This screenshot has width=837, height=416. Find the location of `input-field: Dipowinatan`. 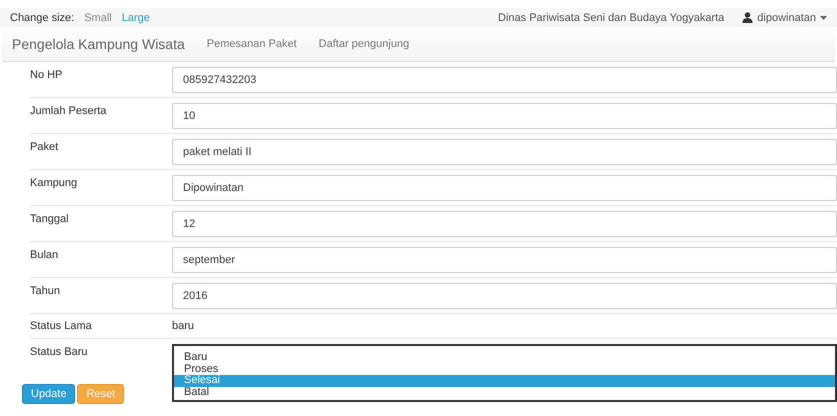

input-field: Dipowinatan is located at coordinates (504, 188).